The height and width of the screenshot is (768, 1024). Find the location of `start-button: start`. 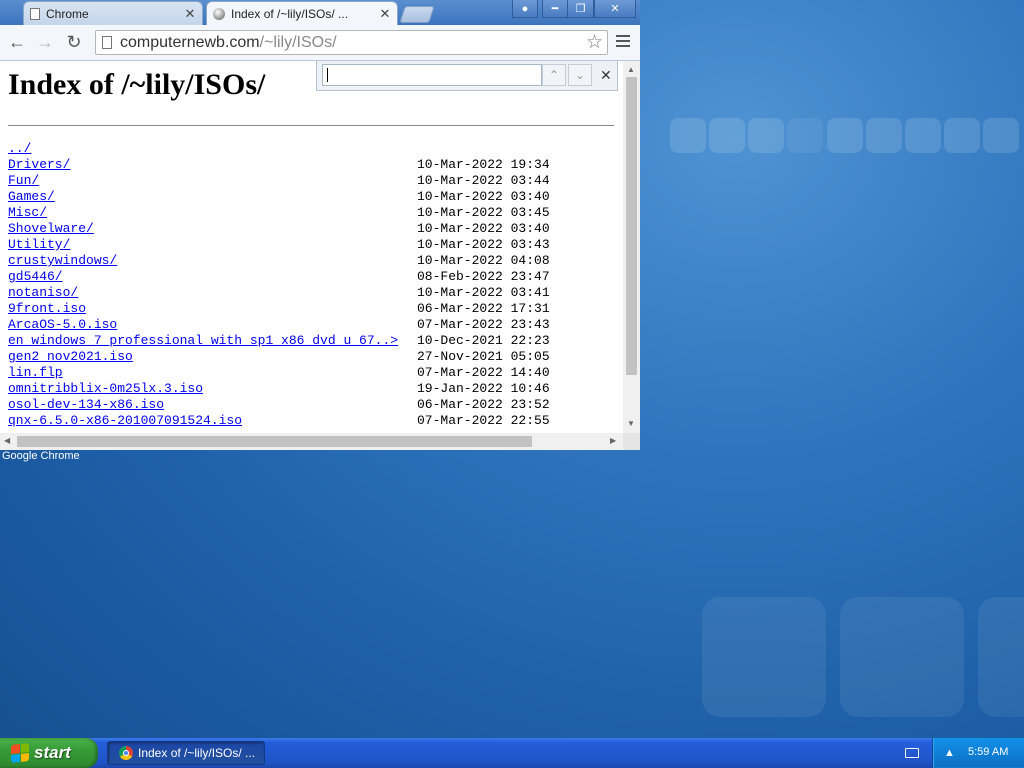

start-button: start is located at coordinates (49, 753).